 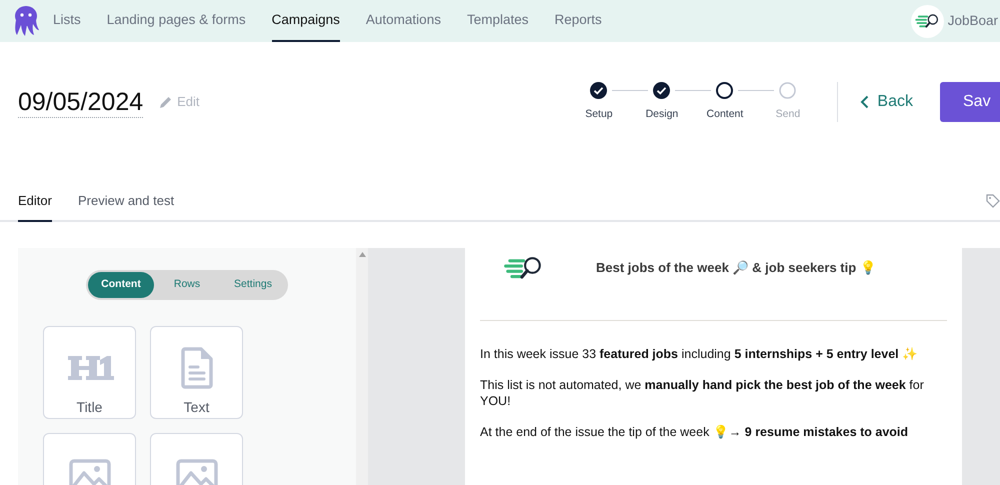 I want to click on step-label: Setup, so click(x=599, y=114).